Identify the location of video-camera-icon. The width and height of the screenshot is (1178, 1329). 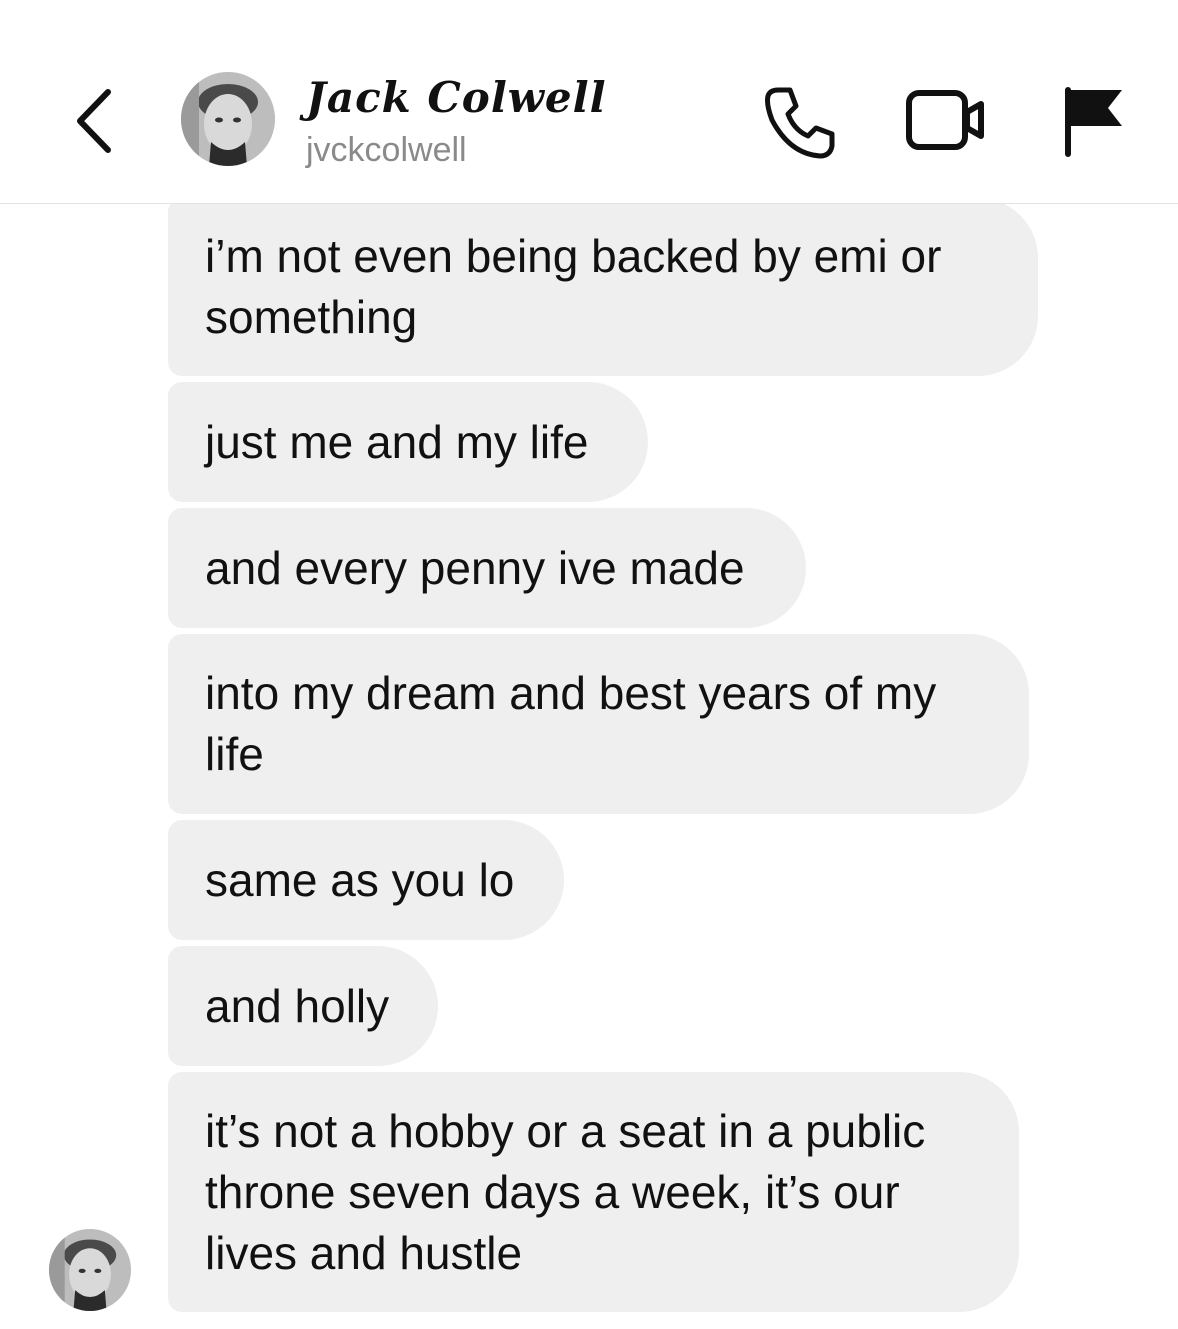
(945, 120).